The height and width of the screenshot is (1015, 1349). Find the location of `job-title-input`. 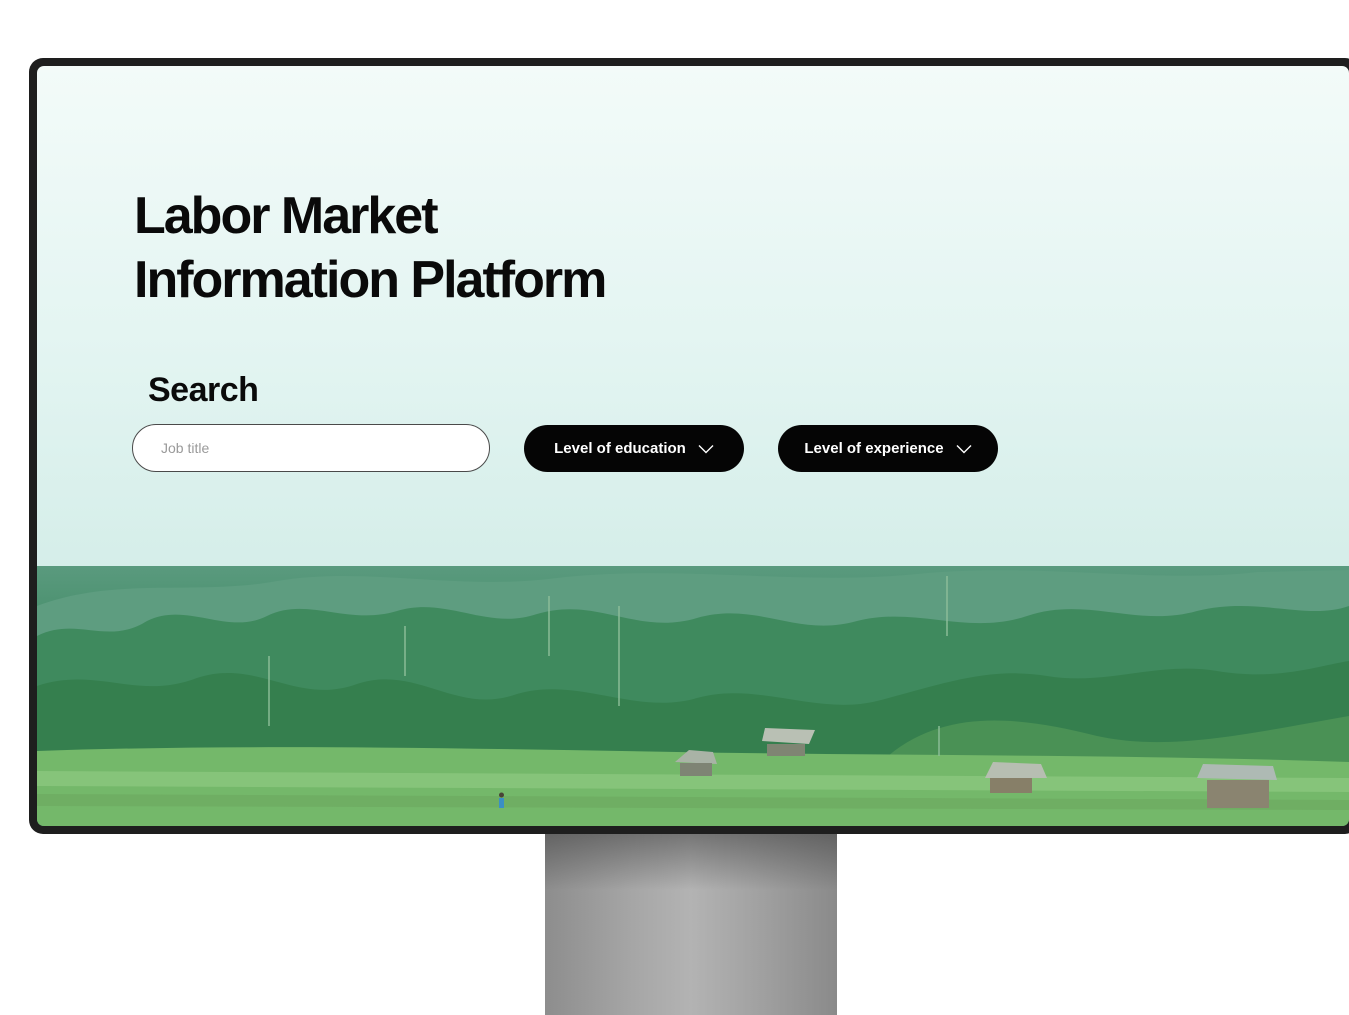

job-title-input is located at coordinates (311, 448).